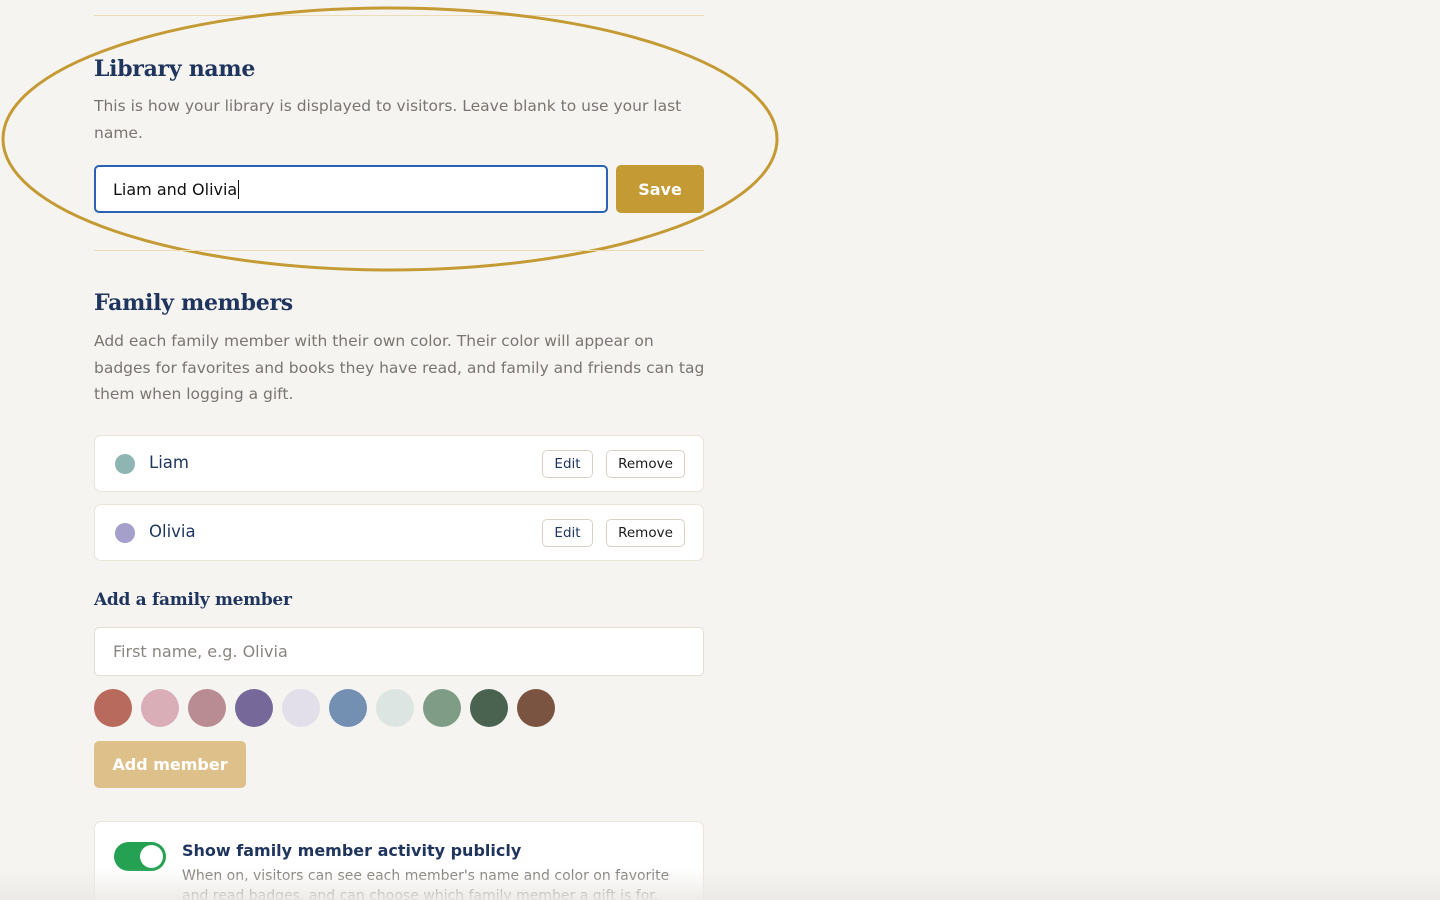 Image resolution: width=1440 pixels, height=900 pixels. Describe the element at coordinates (172, 531) in the screenshot. I see `member-name: Olivia` at that location.